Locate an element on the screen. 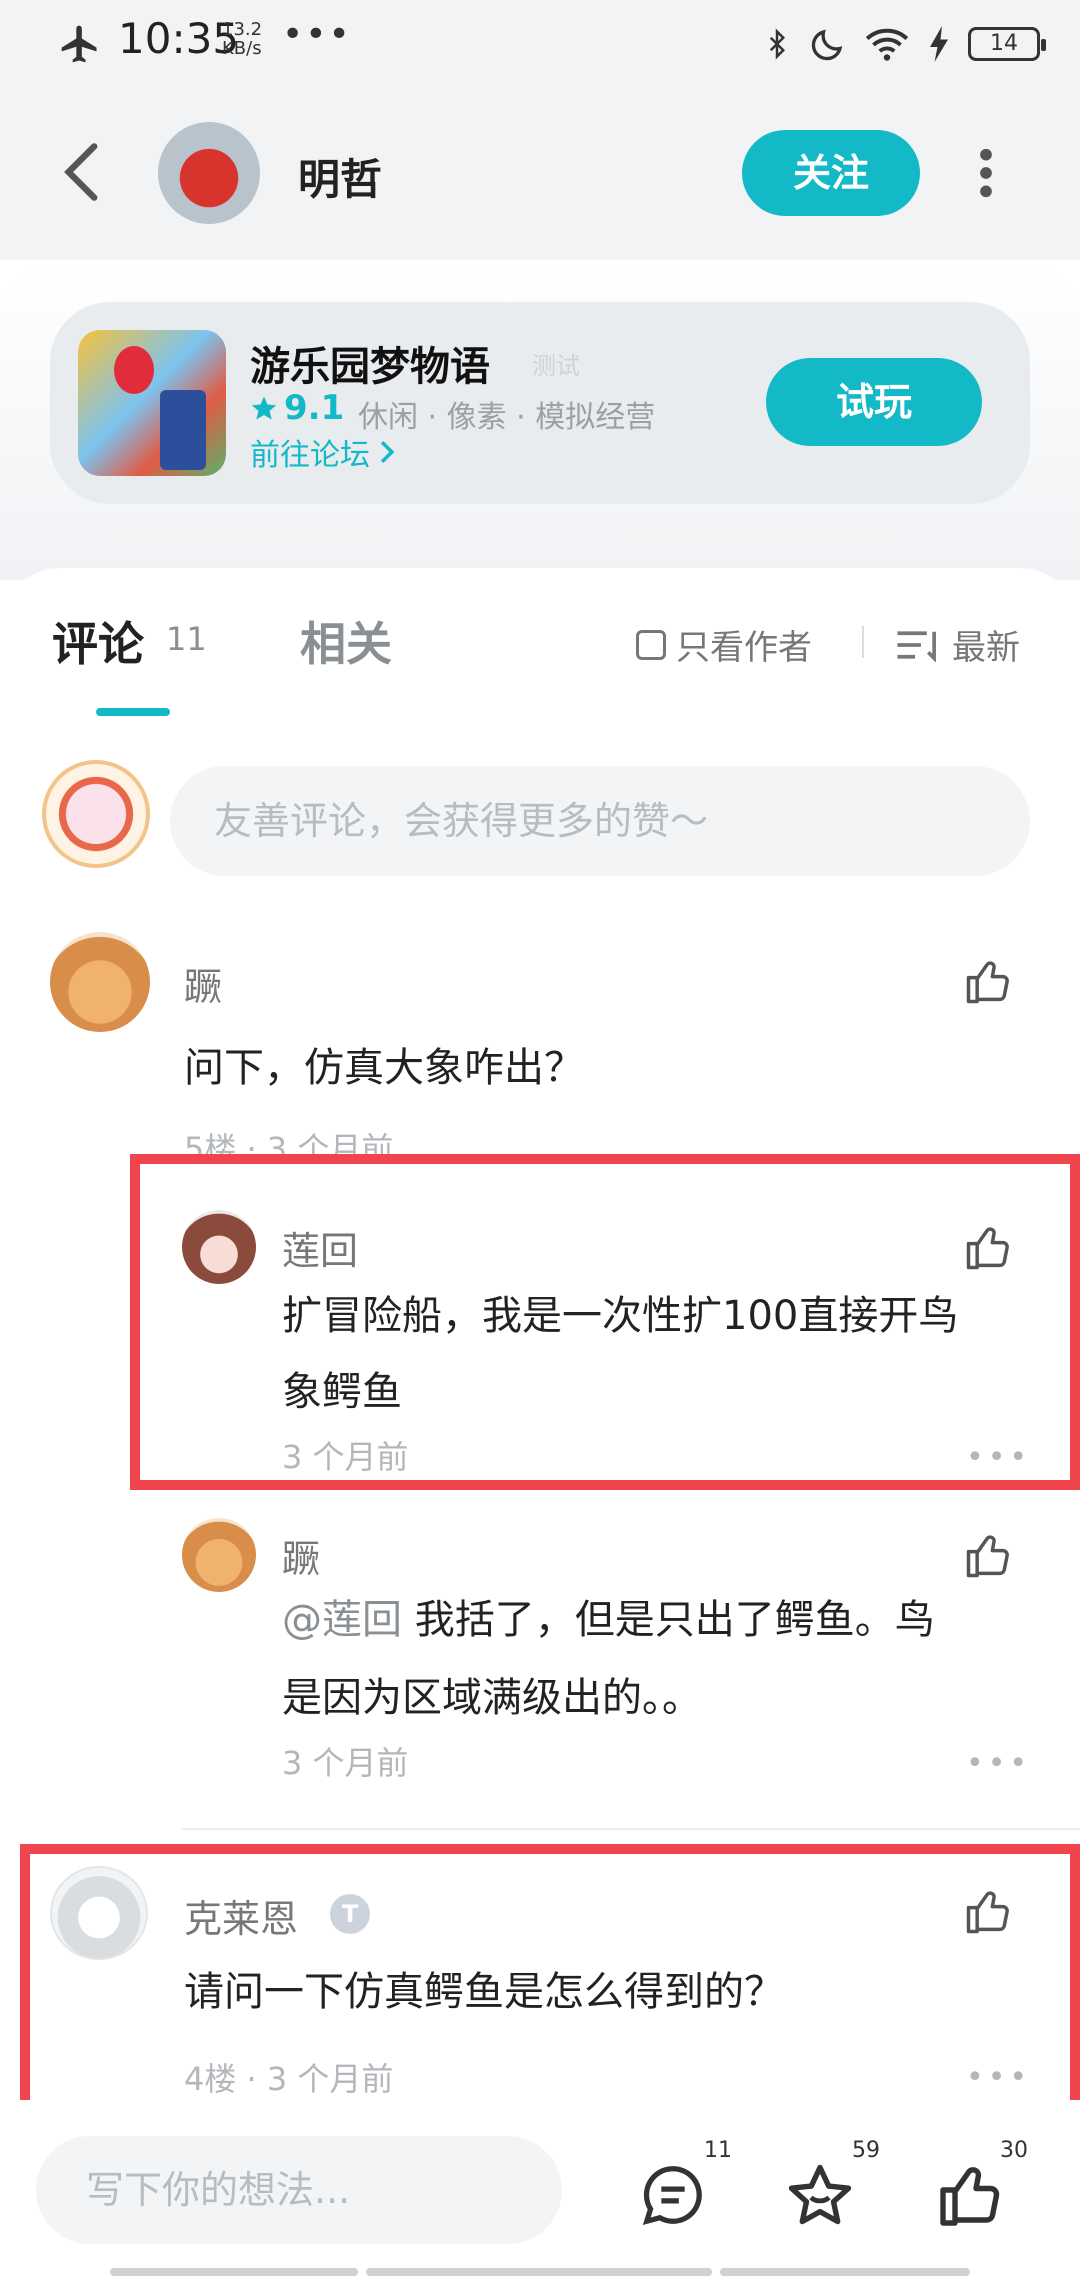 The height and width of the screenshot is (2280, 1080). tab-comments: 评论 is located at coordinates (98, 641).